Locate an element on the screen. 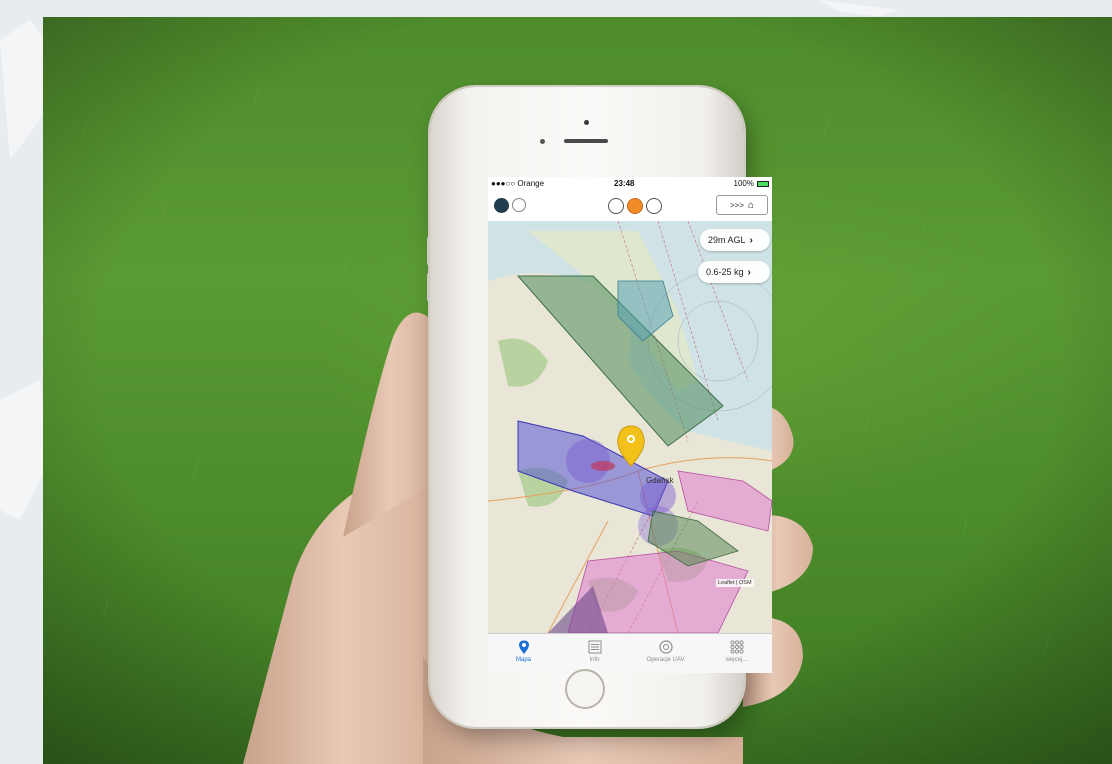 The height and width of the screenshot is (764, 1112). app-toolbar: >>> ⌂ is located at coordinates (630, 206).